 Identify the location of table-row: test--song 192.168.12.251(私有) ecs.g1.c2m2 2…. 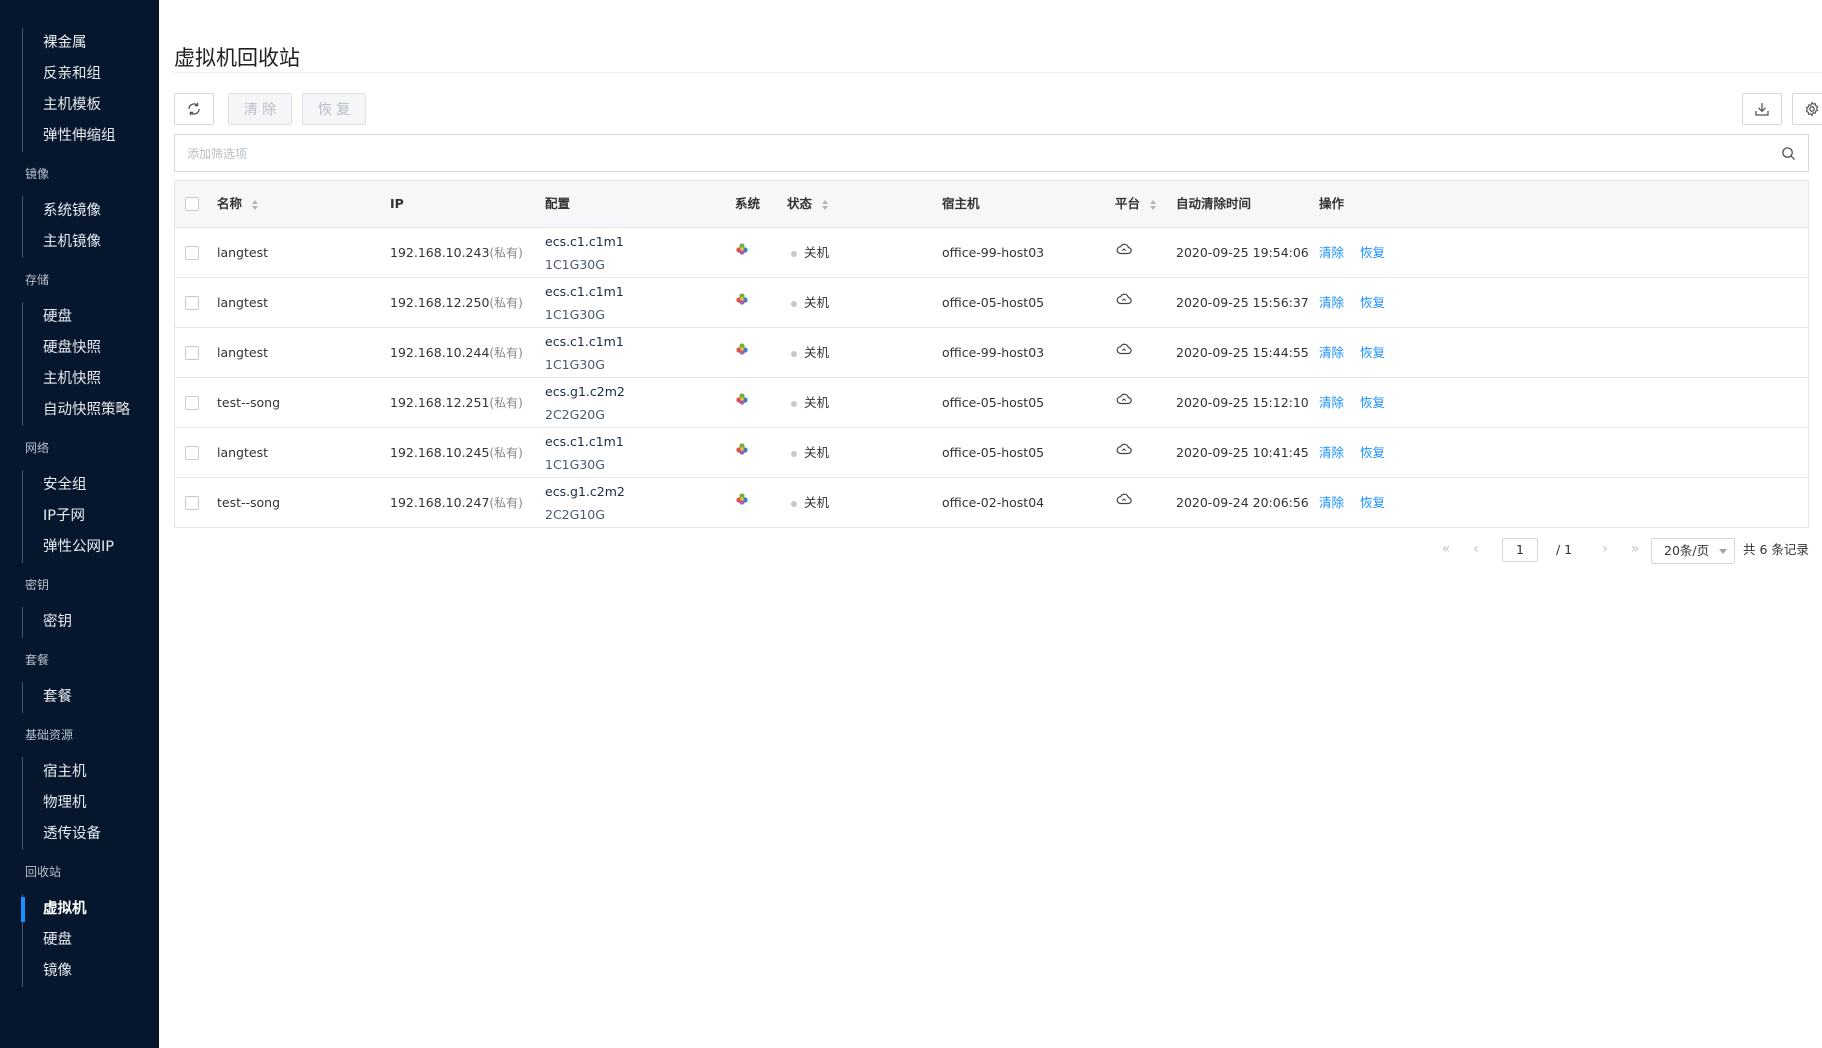
(991, 403).